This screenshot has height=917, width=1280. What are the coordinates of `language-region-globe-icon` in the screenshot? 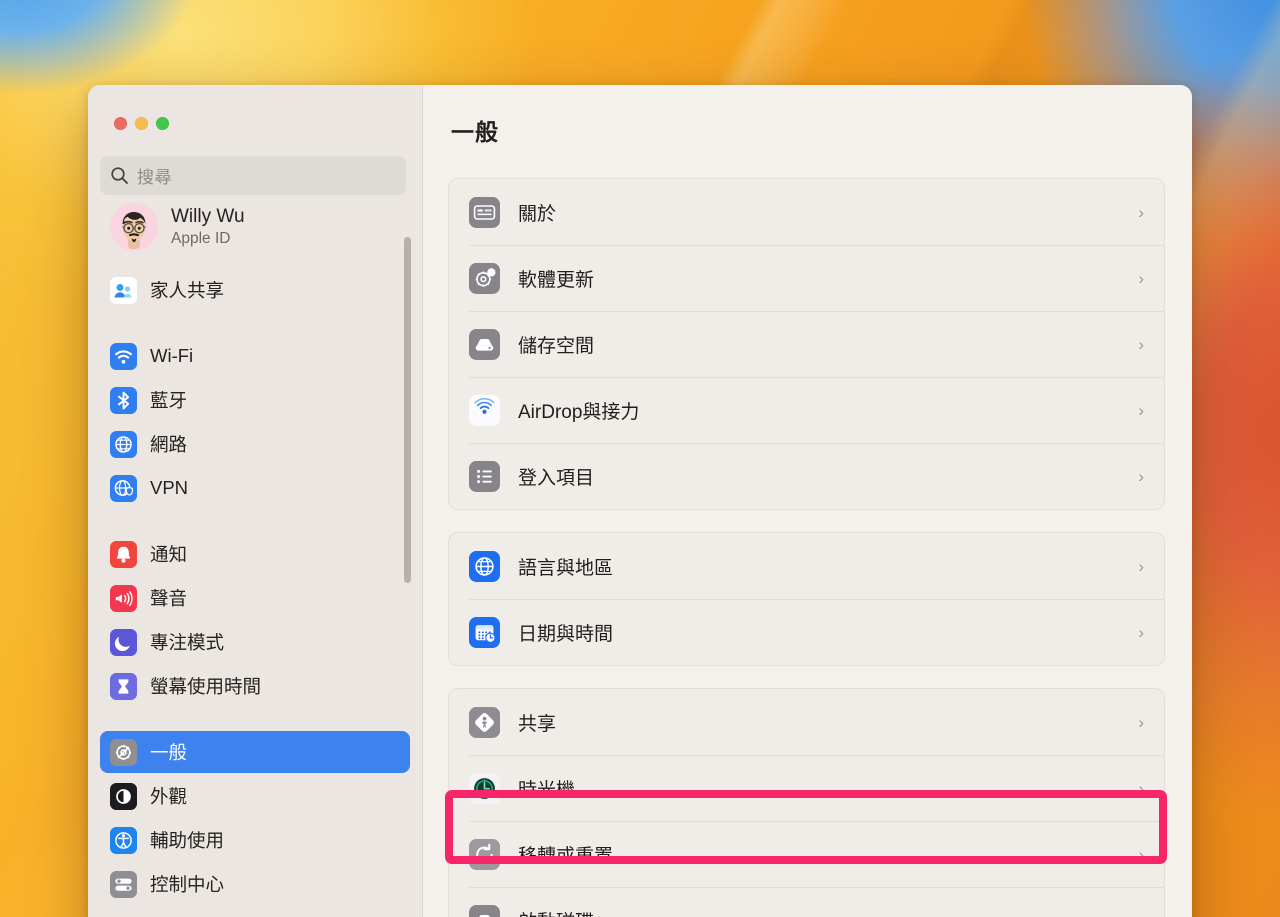 It's located at (484, 566).